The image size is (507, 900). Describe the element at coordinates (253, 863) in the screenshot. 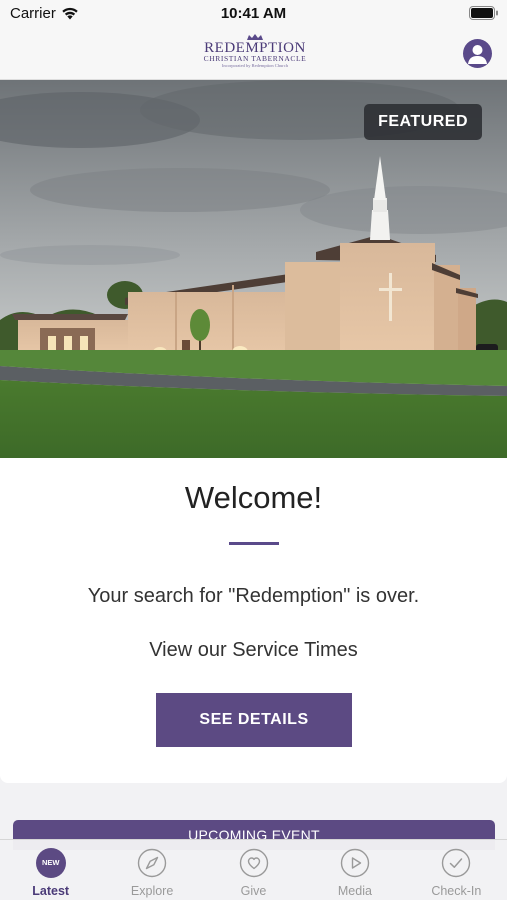

I see `heart-icon` at that location.